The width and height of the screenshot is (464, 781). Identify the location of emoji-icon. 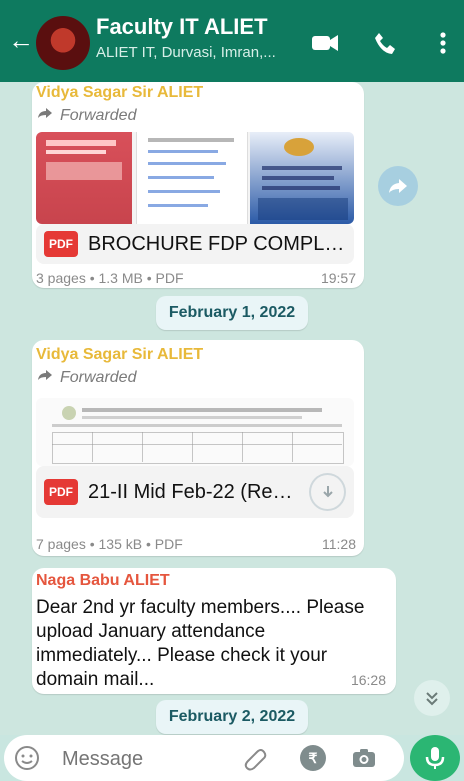
(27, 760).